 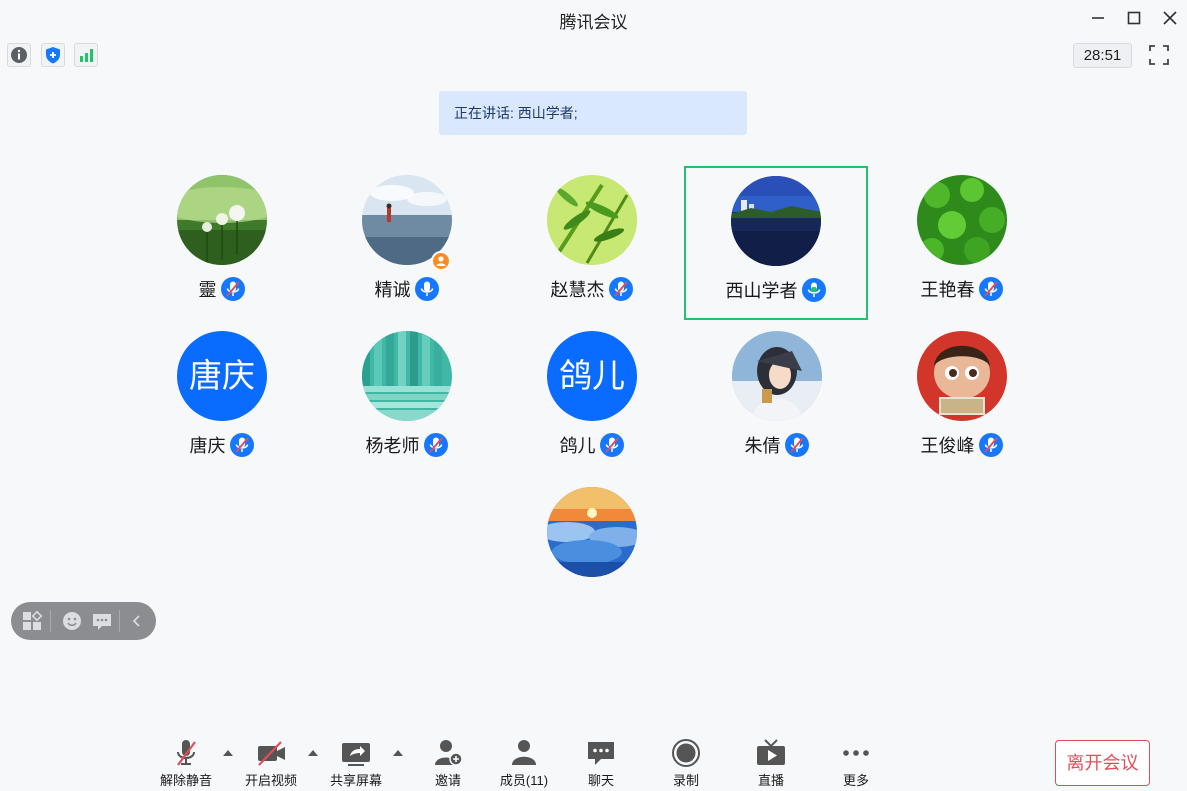 I want to click on close-button, so click(x=1170, y=18).